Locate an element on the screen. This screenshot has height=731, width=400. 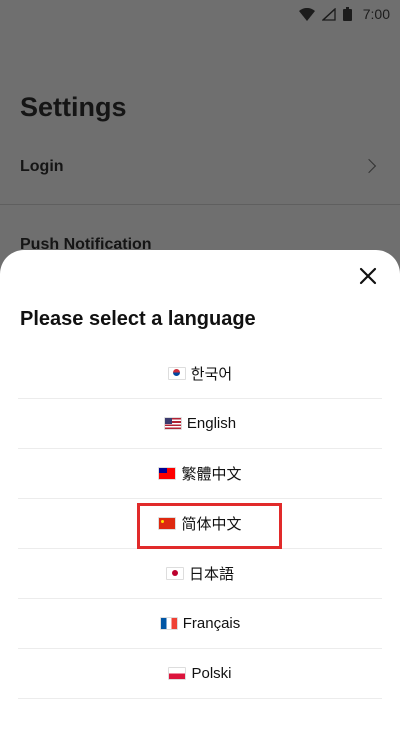
language-option-traditional-chinese: 繁體中文 is located at coordinates (200, 474).